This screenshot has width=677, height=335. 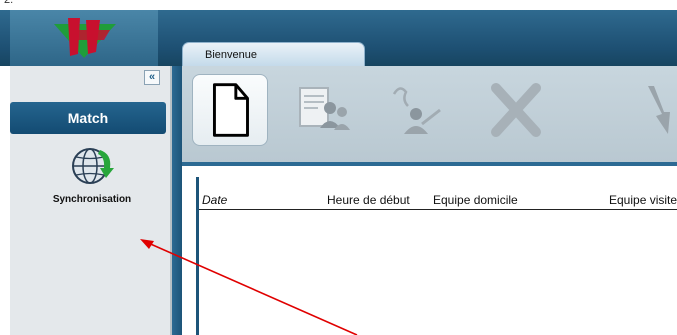 I want to click on column-header-date: Date, so click(x=214, y=200).